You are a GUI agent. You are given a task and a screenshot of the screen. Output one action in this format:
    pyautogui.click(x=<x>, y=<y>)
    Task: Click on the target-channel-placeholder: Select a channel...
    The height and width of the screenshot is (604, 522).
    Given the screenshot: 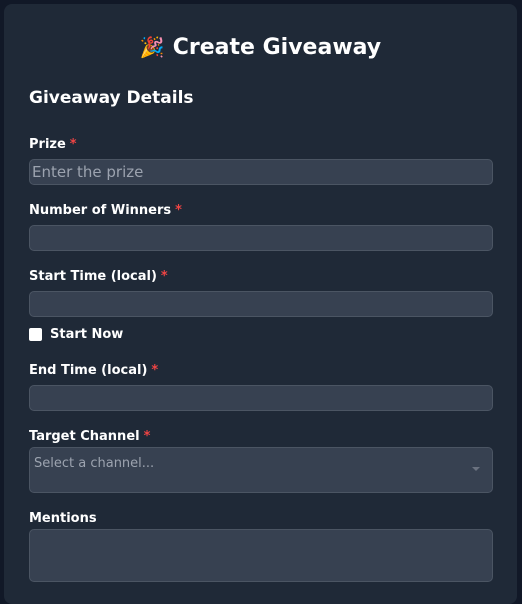 What is the action you would take?
    pyautogui.click(x=94, y=463)
    